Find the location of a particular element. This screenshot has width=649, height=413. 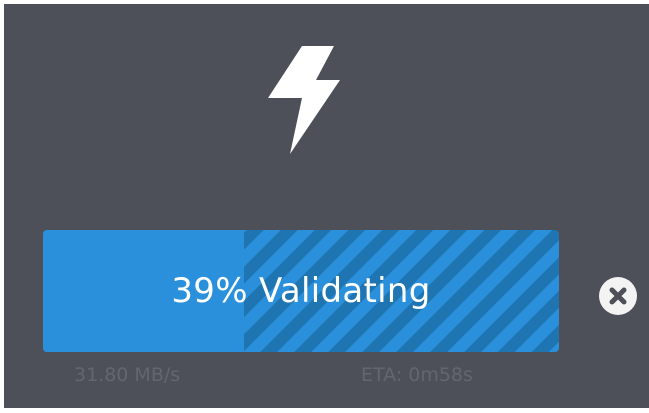

lightning-bolt-icon is located at coordinates (304, 100).